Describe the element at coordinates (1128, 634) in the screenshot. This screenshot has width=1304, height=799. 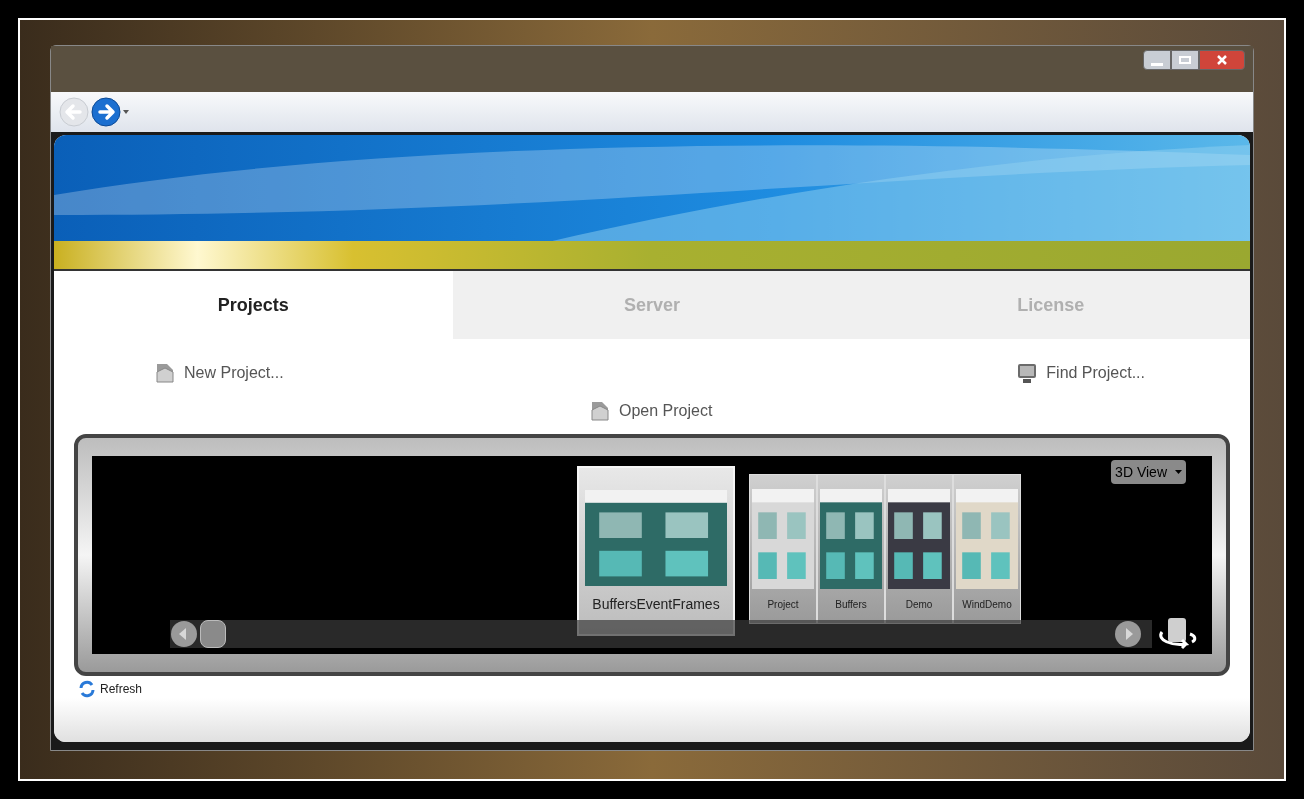
I see `scroll-right-button` at that location.